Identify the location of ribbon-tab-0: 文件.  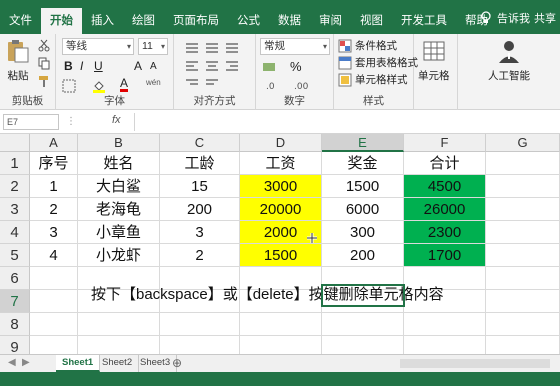
(20, 21).